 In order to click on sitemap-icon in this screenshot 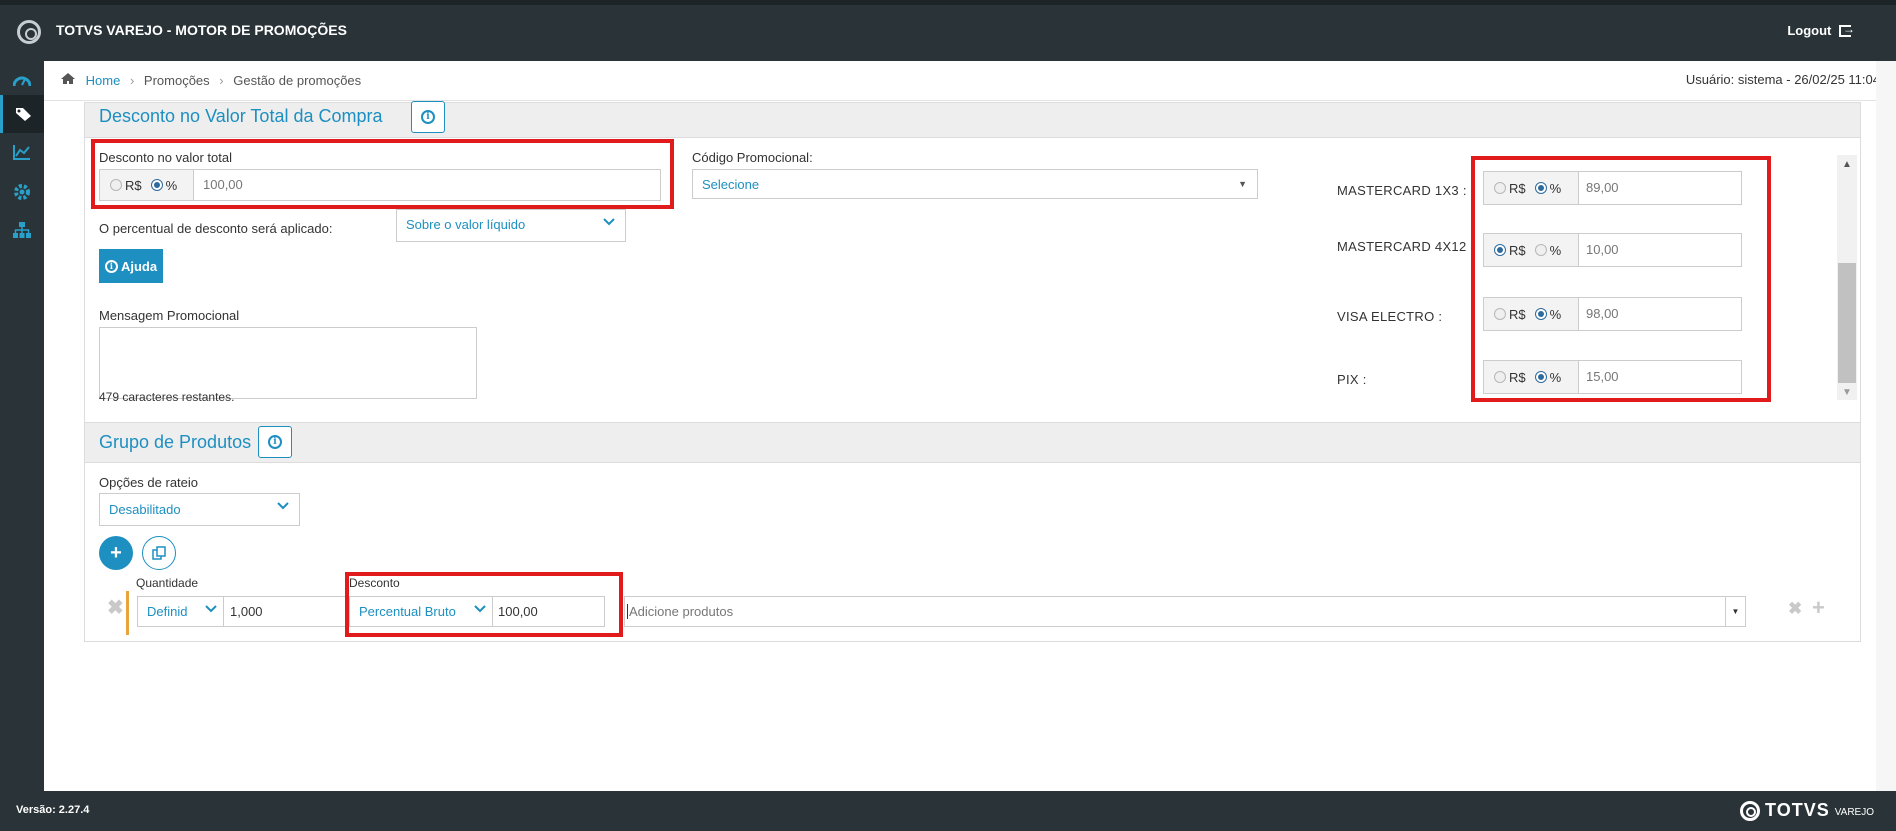, I will do `click(22, 230)`.